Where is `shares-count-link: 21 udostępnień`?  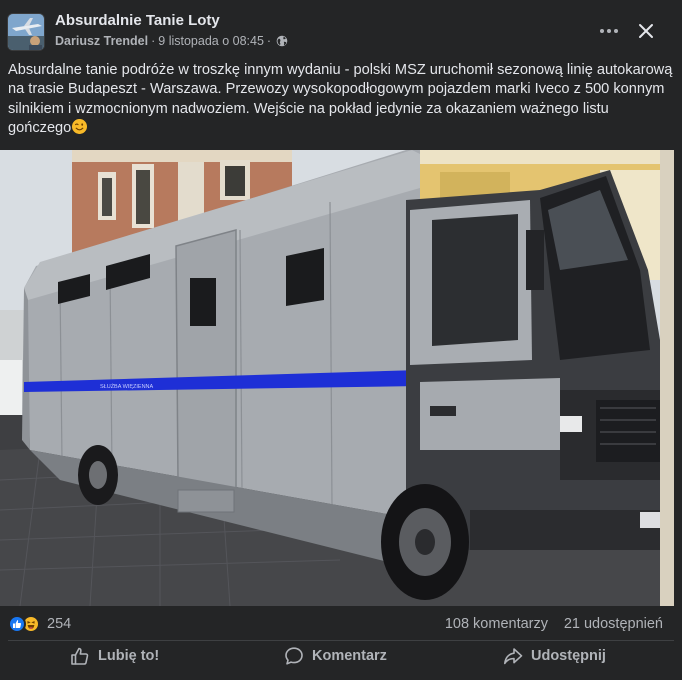 shares-count-link: 21 udostępnień is located at coordinates (613, 624).